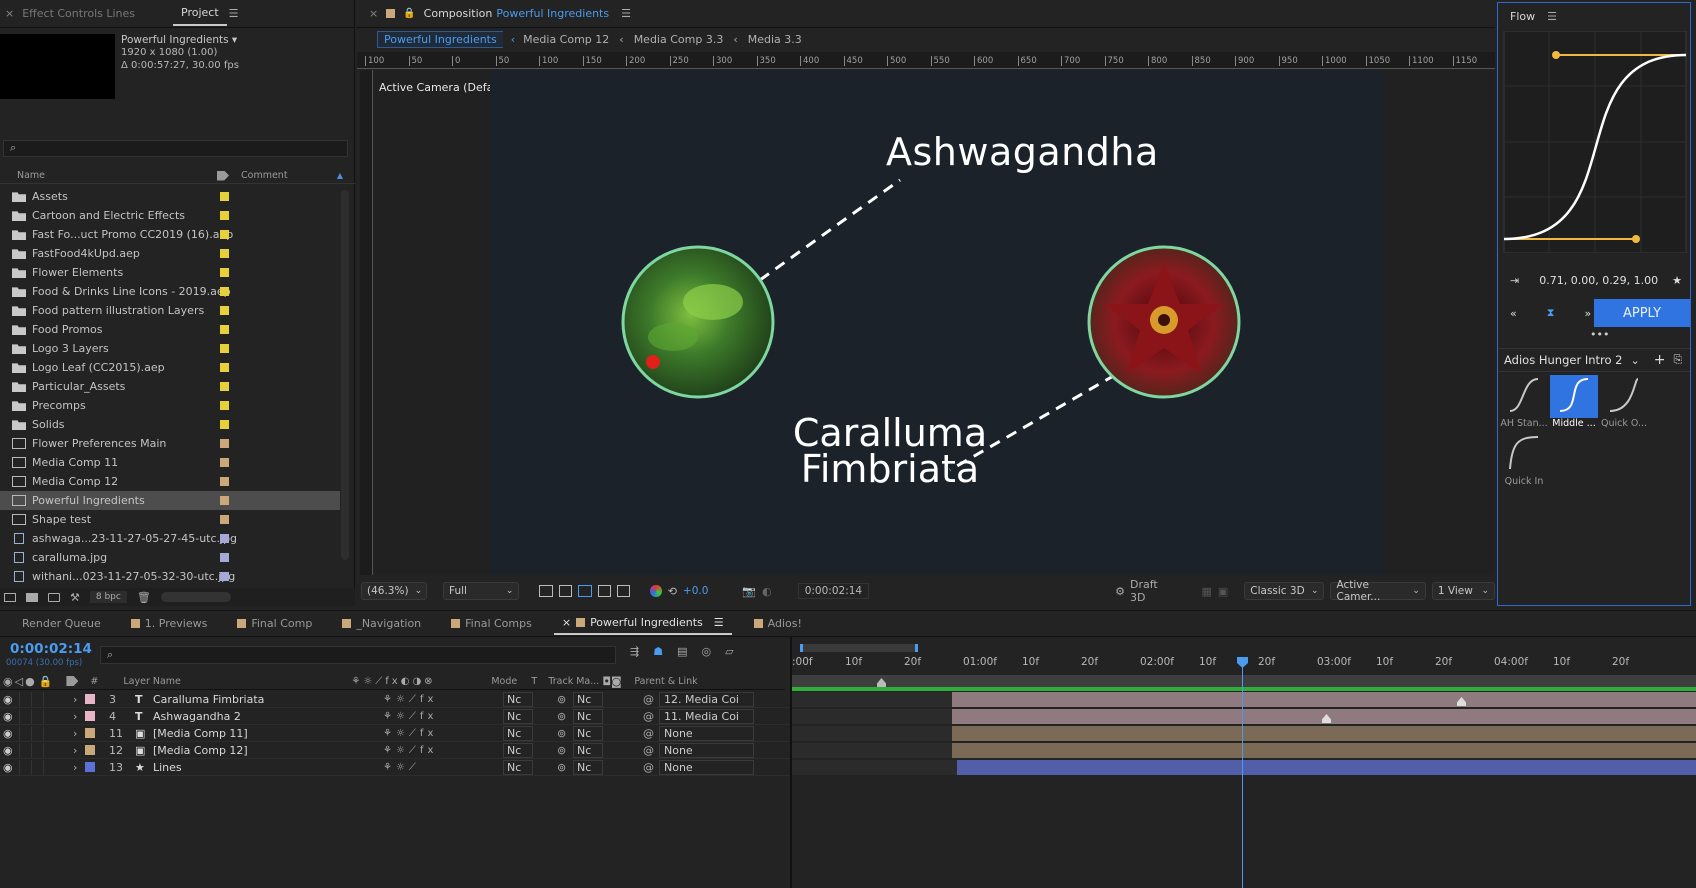 This screenshot has height=888, width=1696. I want to click on col-mode: Mode, so click(511, 681).